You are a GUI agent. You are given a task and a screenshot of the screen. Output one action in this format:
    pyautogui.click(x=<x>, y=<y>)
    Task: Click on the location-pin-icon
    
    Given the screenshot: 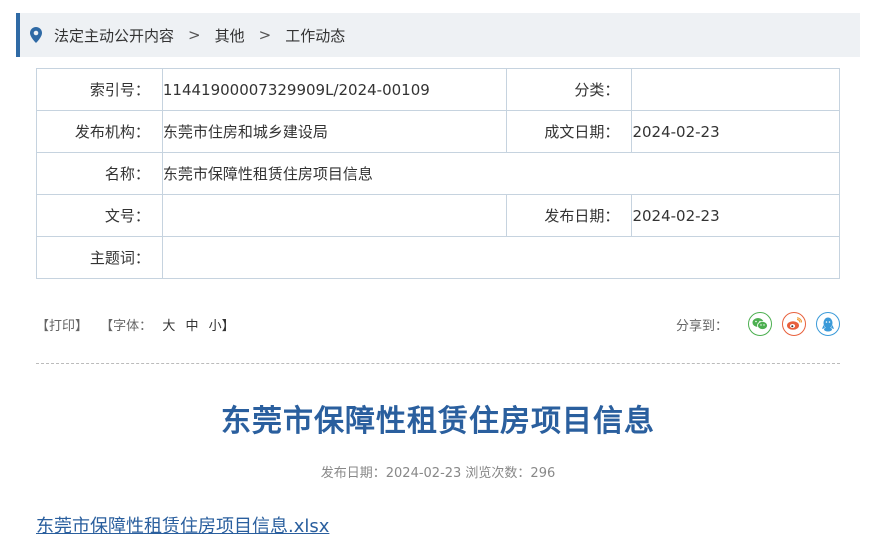 What is the action you would take?
    pyautogui.click(x=36, y=35)
    